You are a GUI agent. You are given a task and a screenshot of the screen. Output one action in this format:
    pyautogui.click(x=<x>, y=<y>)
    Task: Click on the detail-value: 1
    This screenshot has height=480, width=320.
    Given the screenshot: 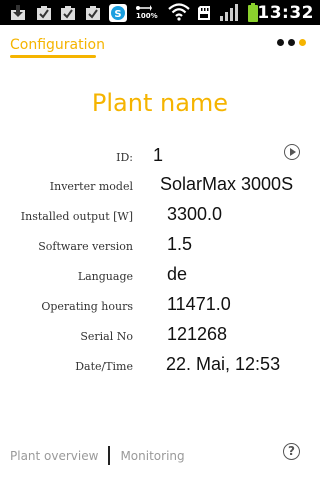 What is the action you would take?
    pyautogui.click(x=158, y=155)
    